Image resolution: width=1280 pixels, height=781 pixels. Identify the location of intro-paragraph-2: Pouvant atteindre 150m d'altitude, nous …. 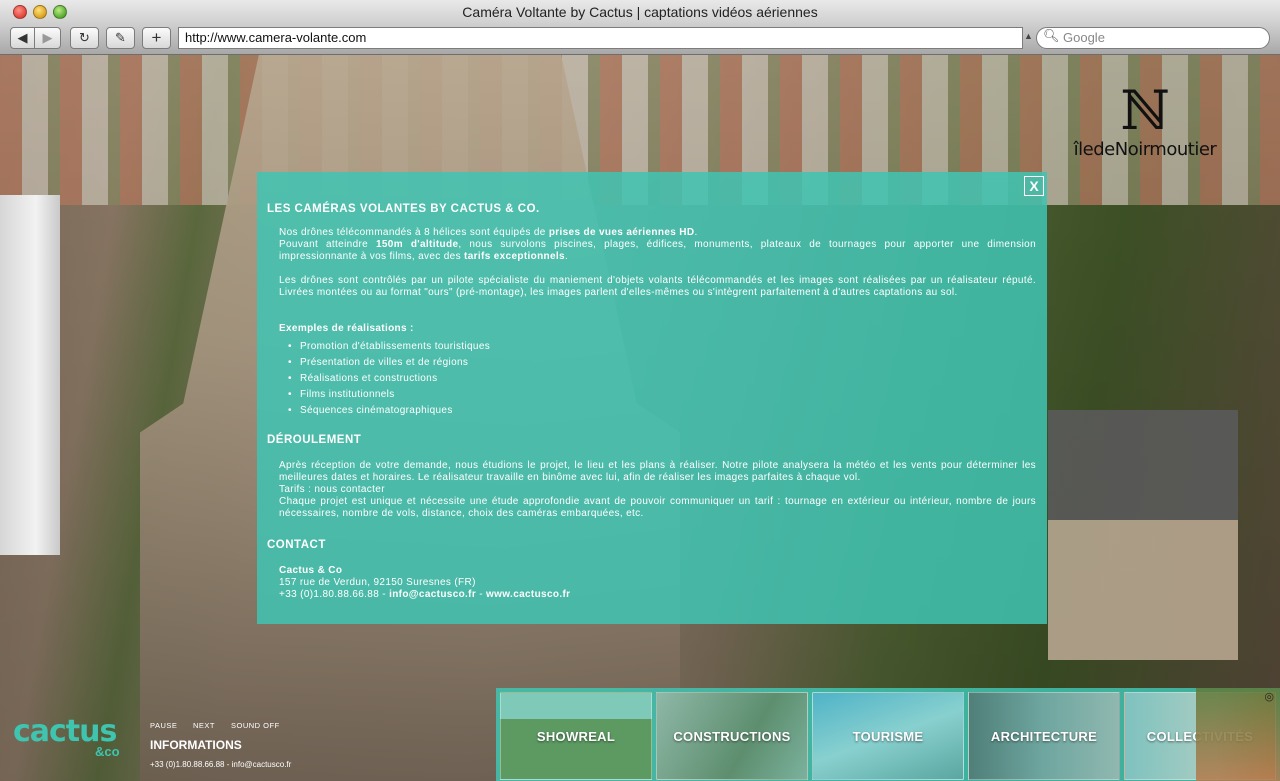
(657, 250).